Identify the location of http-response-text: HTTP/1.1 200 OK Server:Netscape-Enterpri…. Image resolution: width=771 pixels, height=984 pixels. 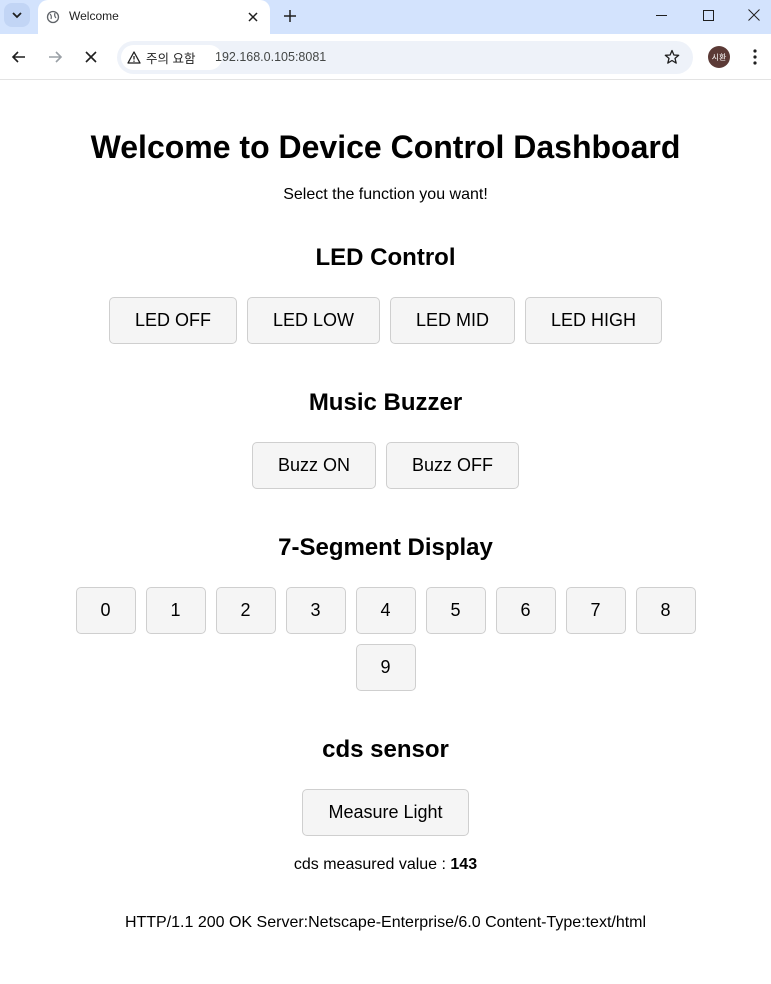
(385, 922).